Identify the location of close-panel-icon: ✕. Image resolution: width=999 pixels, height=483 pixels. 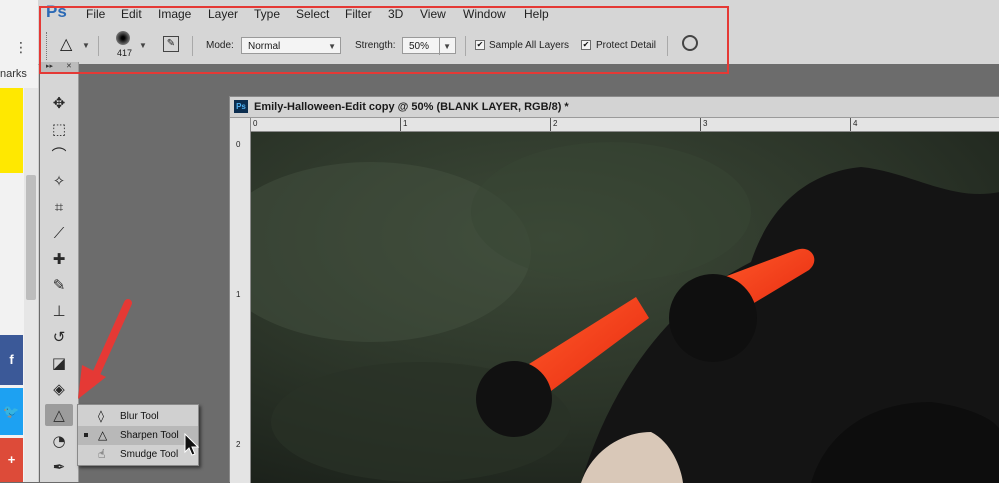
(69, 67).